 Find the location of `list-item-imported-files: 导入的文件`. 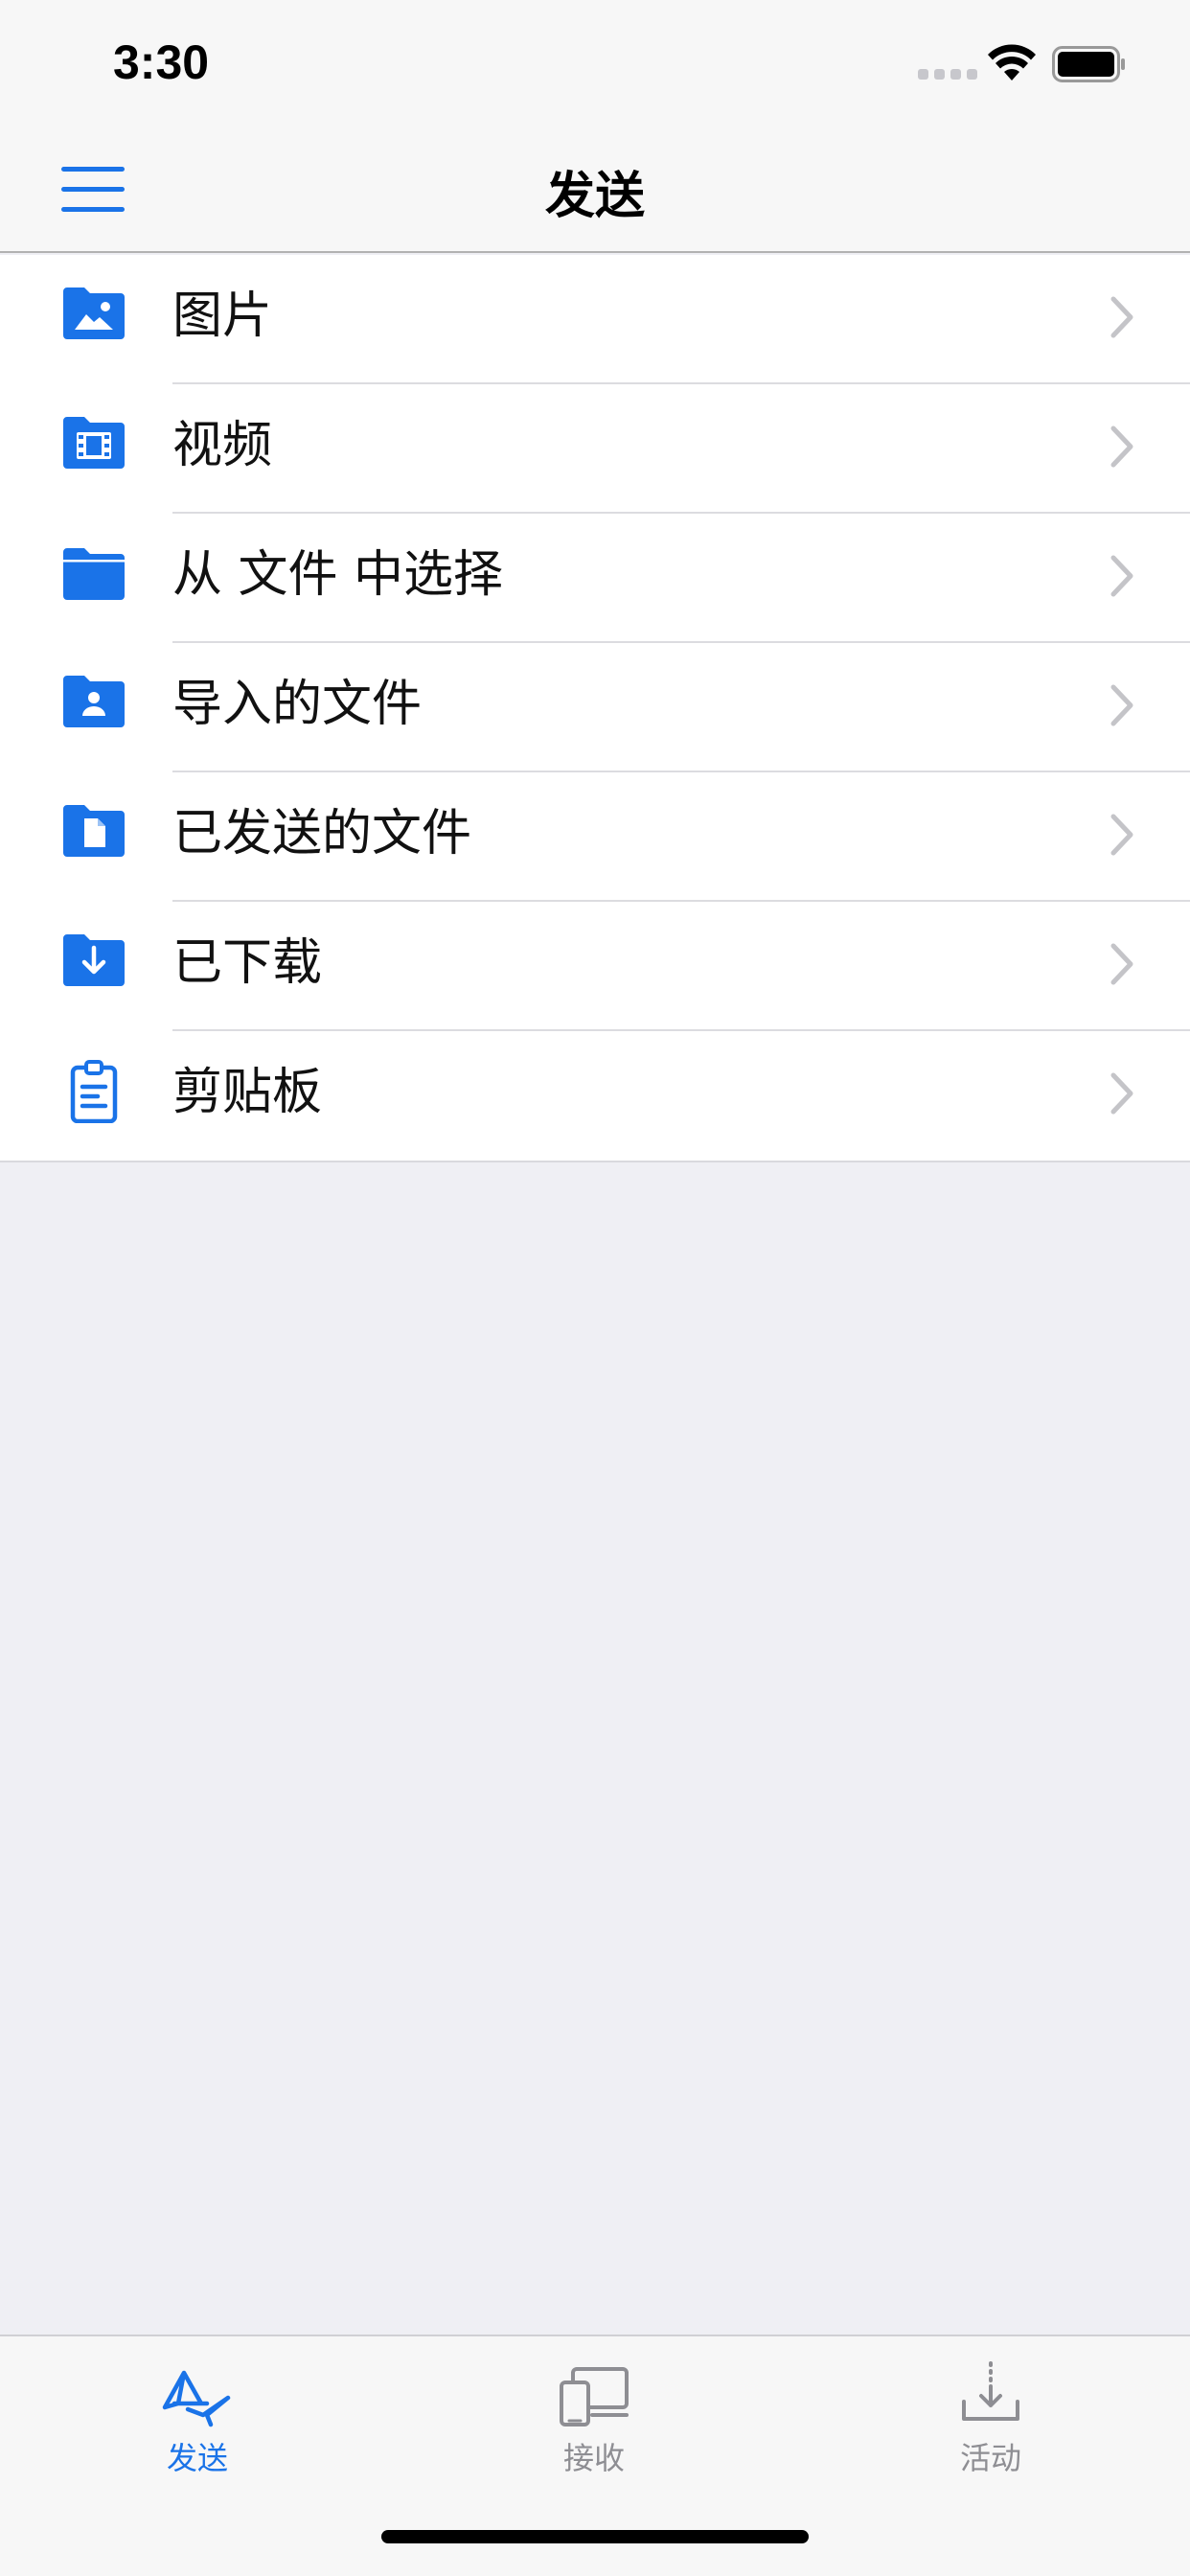

list-item-imported-files: 导入的文件 is located at coordinates (595, 707).